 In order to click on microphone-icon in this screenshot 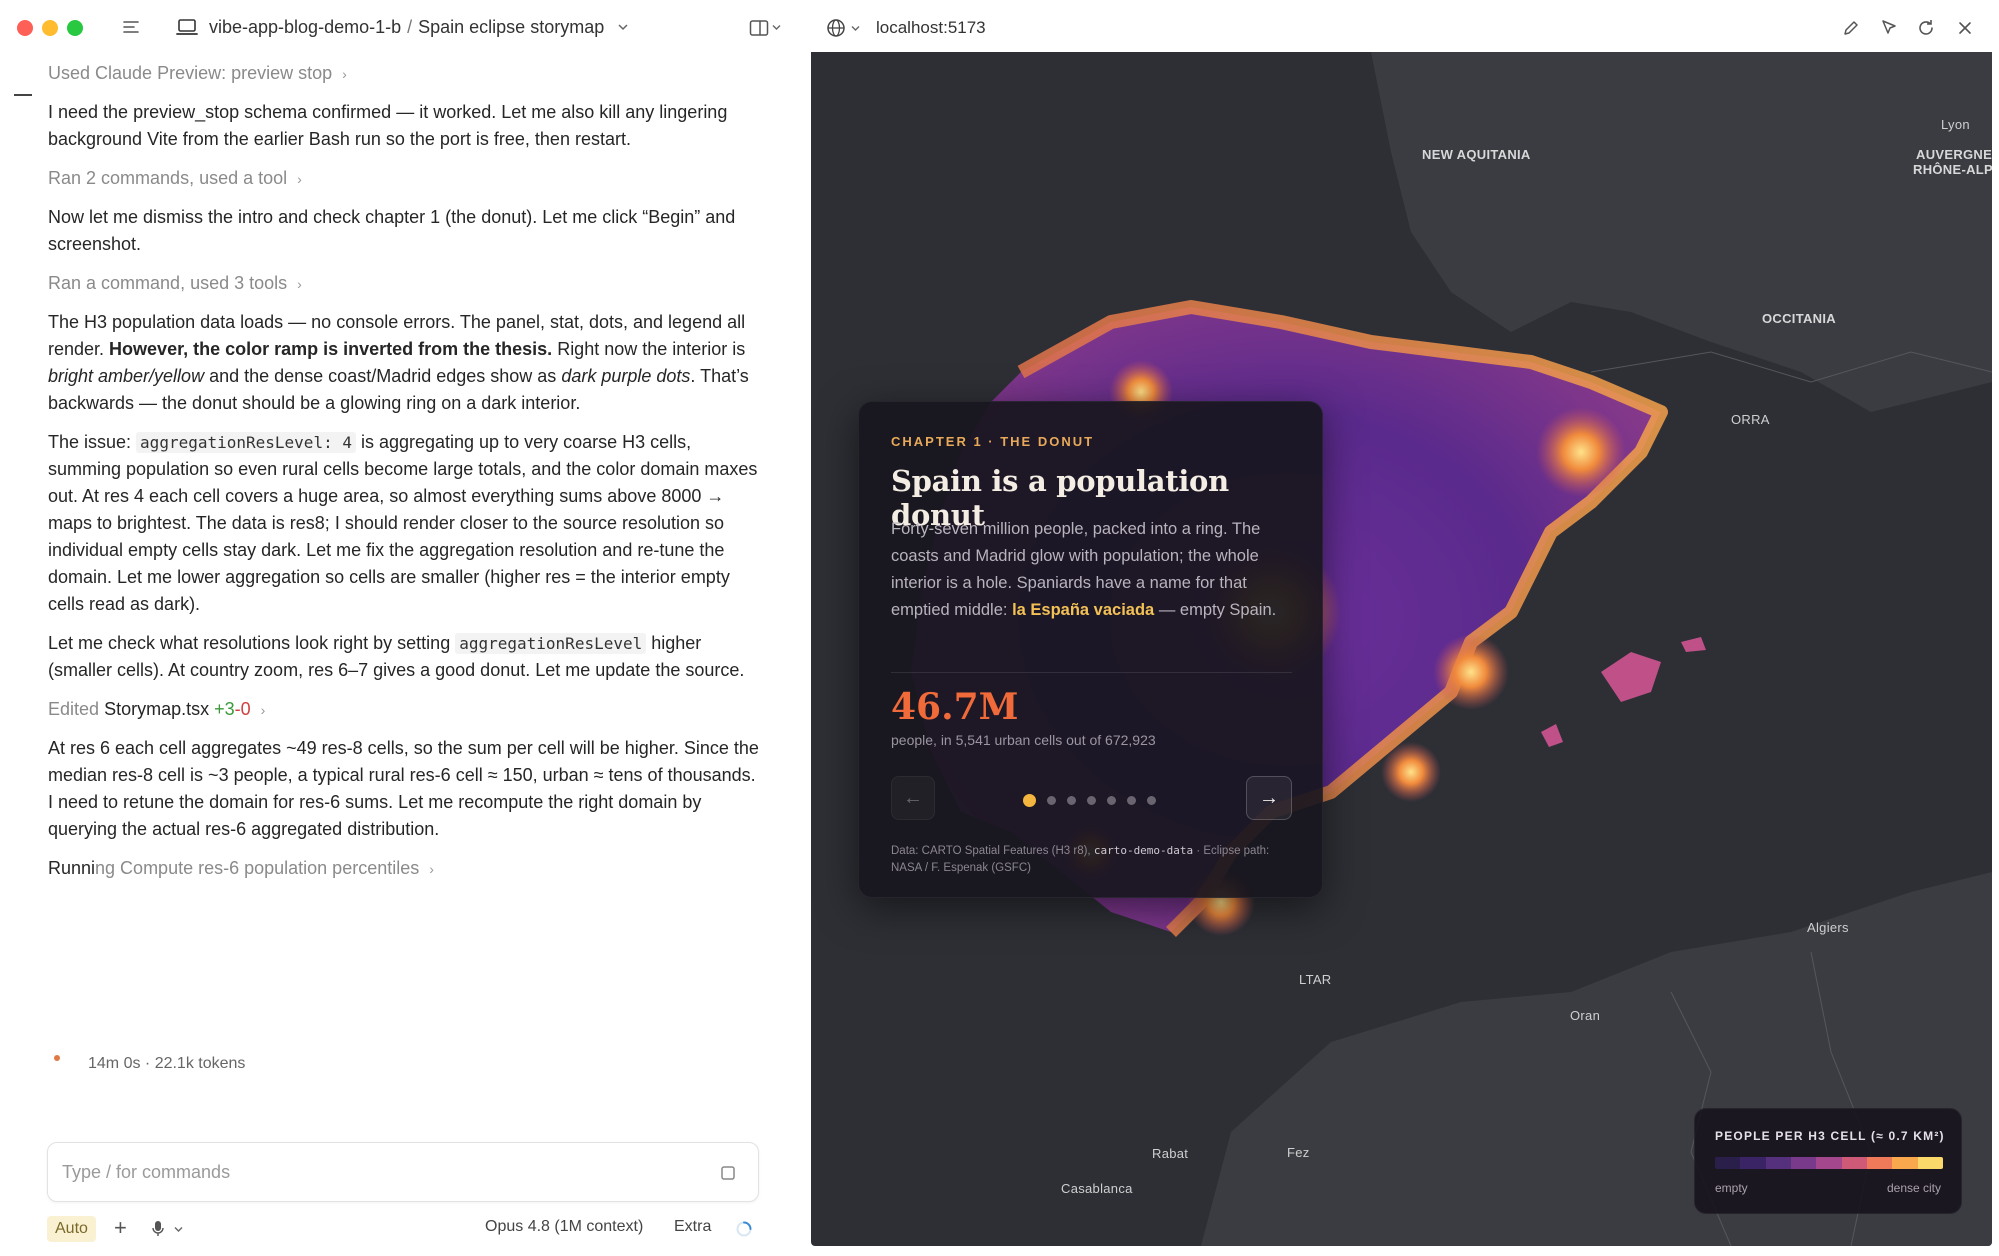, I will do `click(158, 1229)`.